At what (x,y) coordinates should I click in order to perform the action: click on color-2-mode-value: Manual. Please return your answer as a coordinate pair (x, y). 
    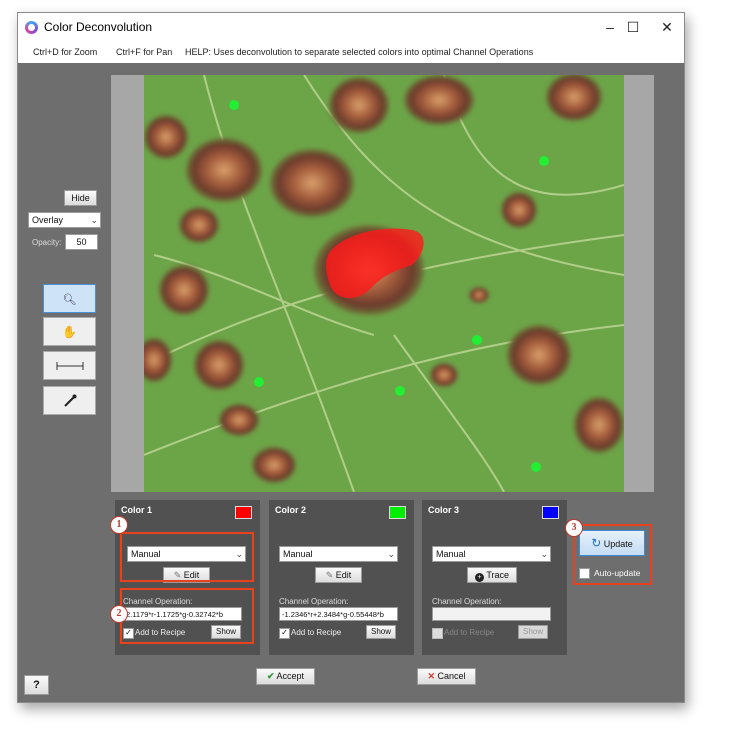
    Looking at the image, I should click on (298, 554).